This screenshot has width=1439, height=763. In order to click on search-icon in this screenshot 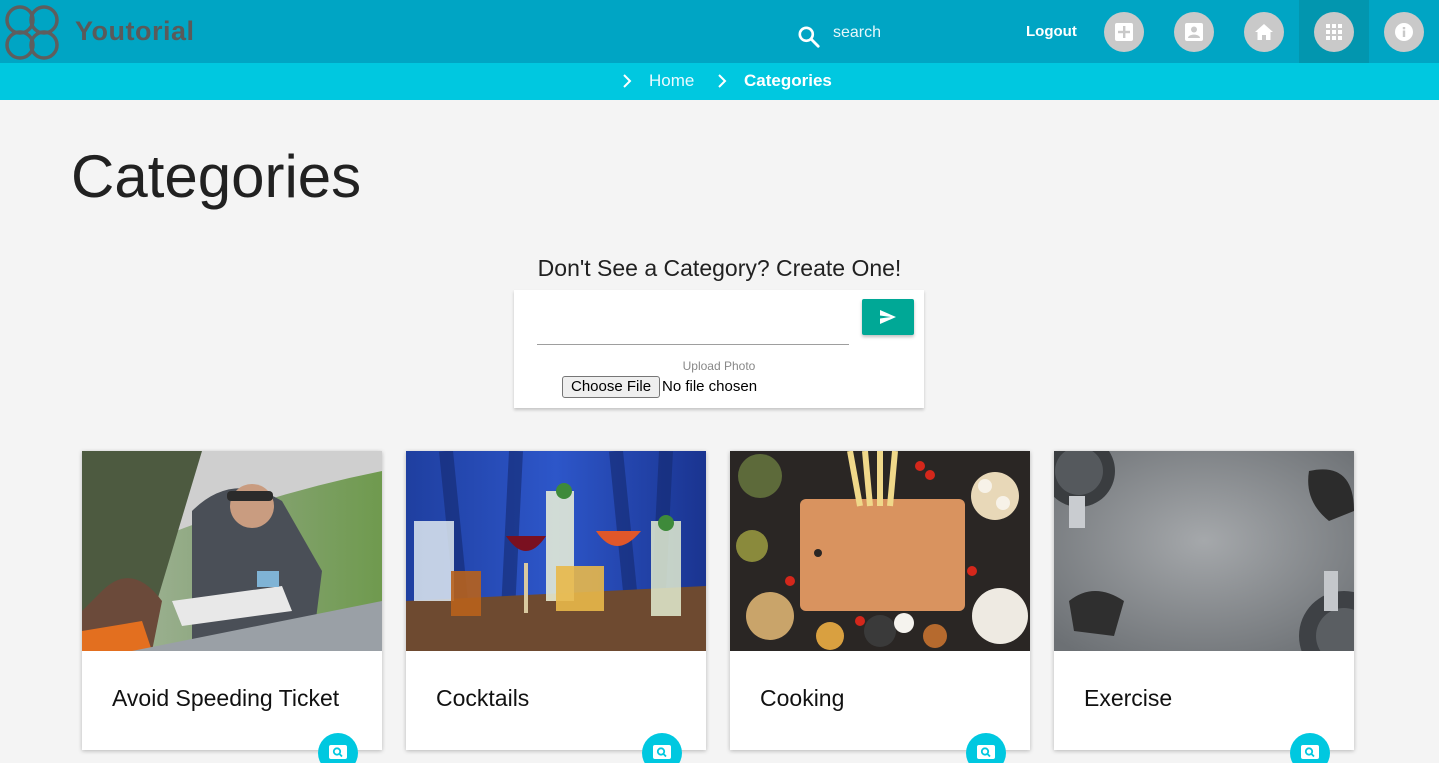, I will do `click(809, 37)`.